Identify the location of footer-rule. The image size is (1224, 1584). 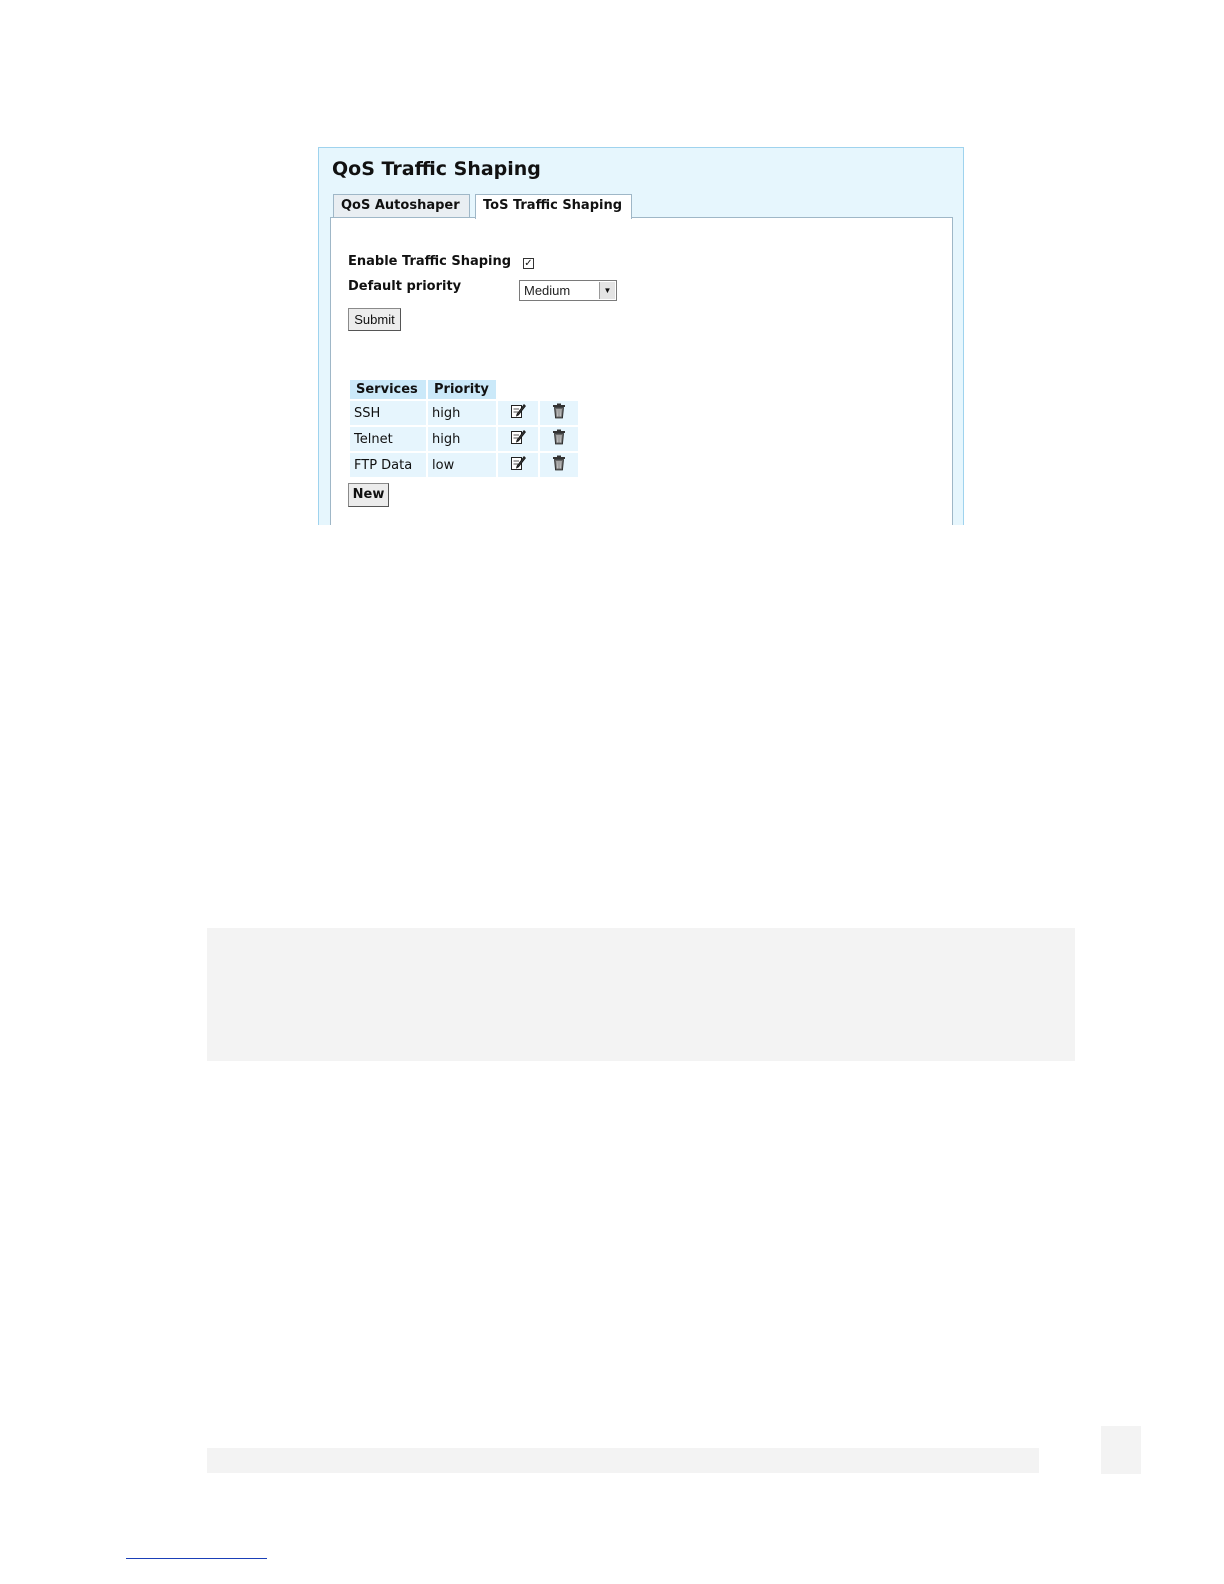
(196, 1558).